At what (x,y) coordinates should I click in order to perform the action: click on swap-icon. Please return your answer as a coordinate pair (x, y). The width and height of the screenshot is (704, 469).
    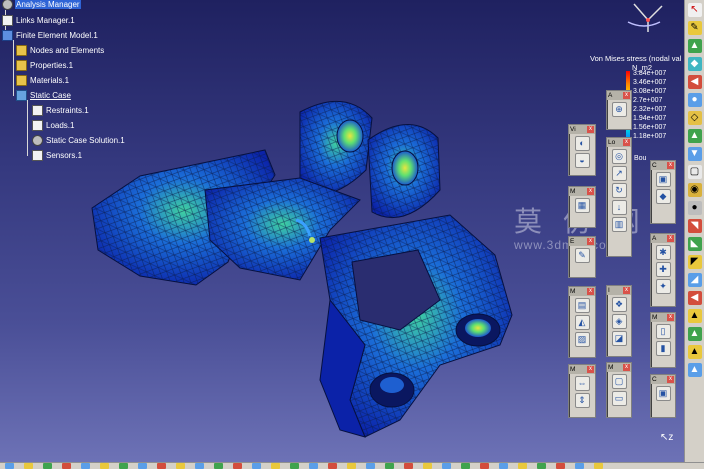
    Looking at the image, I should click on (332, 466).